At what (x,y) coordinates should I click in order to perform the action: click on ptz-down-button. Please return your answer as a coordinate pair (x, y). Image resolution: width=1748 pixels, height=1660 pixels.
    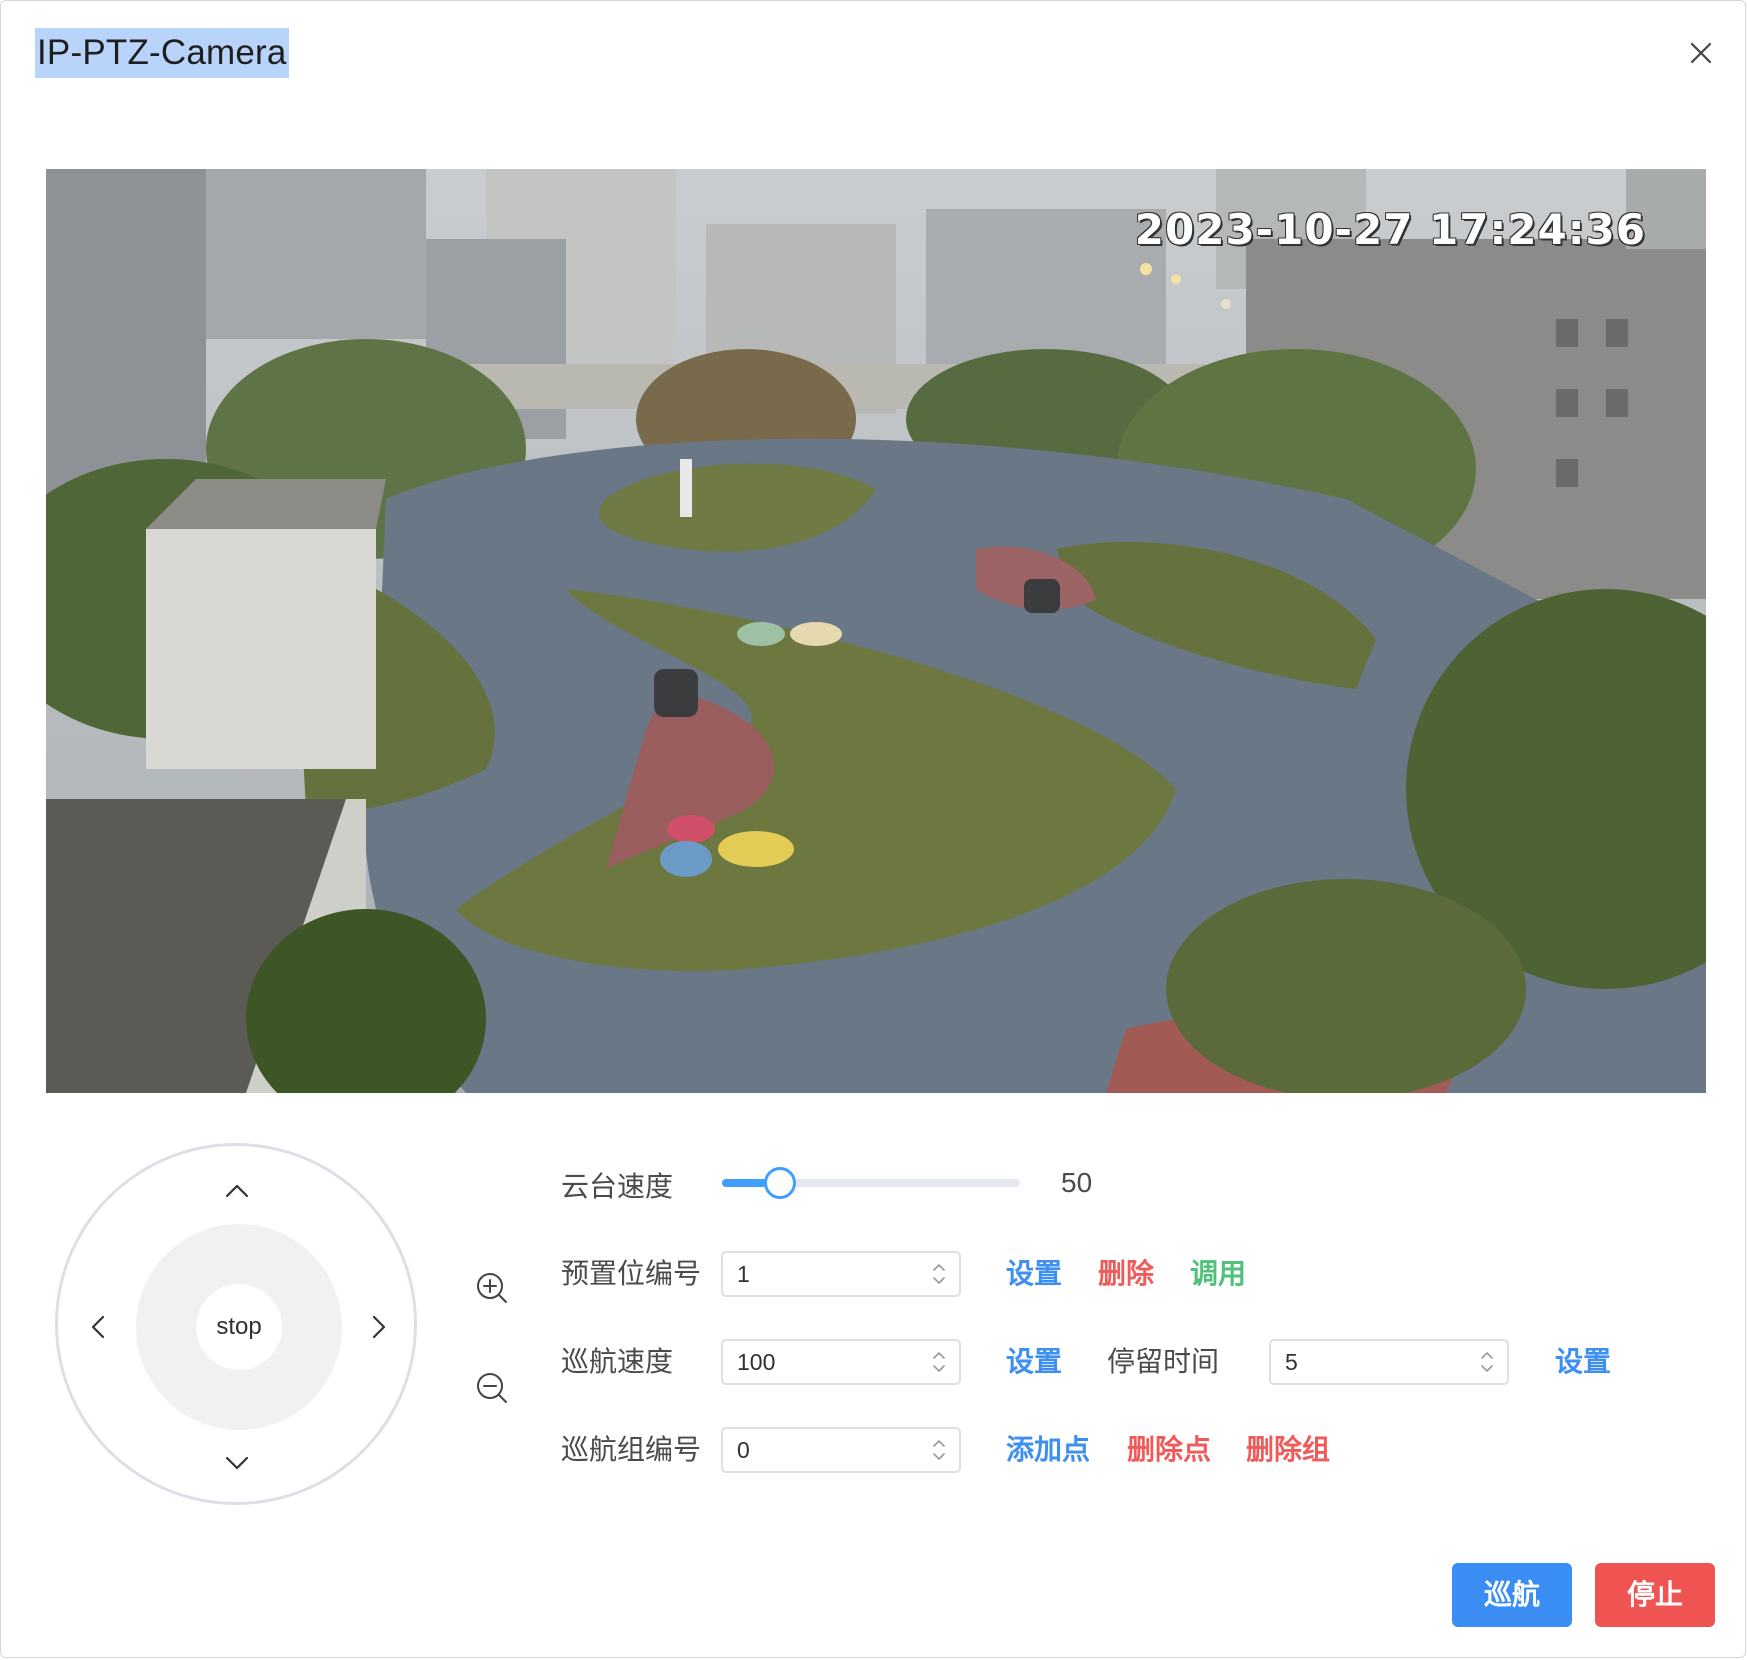
    Looking at the image, I should click on (237, 1464).